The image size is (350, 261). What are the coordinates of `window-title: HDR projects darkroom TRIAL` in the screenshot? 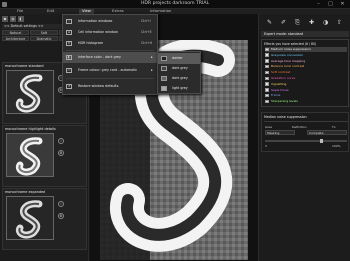 It's located at (175, 3).